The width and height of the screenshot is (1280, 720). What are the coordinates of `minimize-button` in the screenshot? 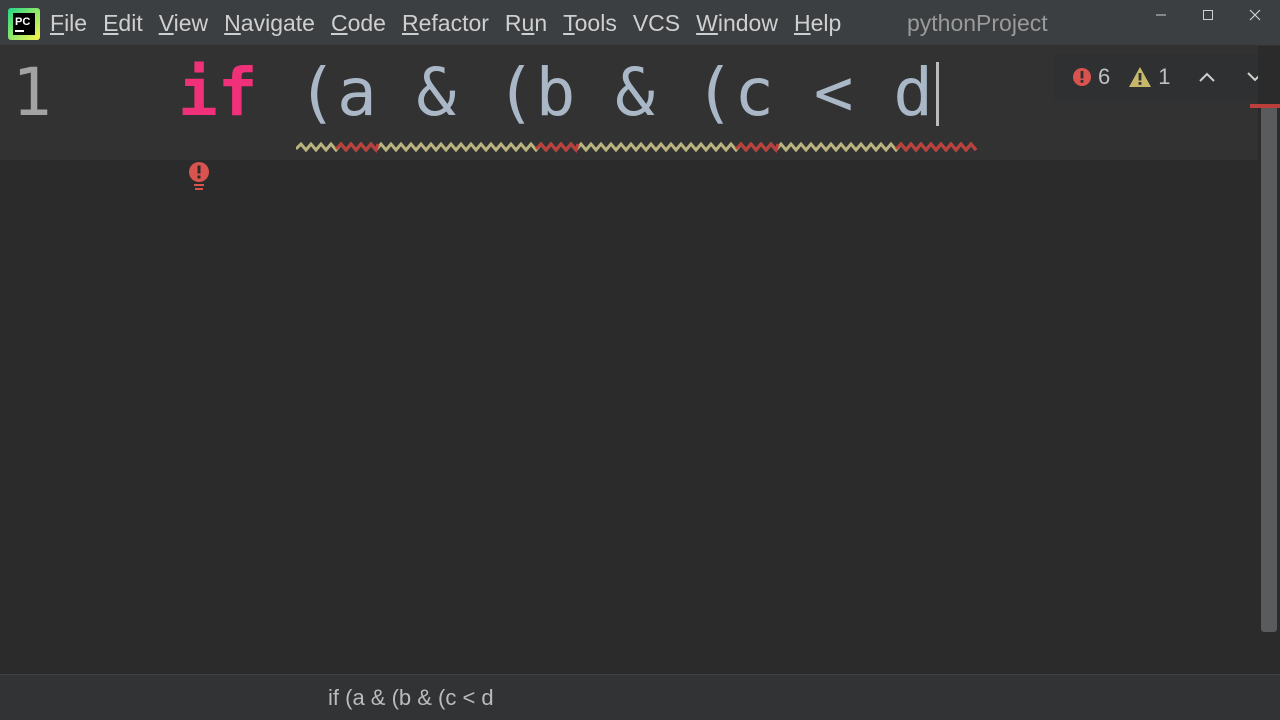 It's located at (1161, 15).